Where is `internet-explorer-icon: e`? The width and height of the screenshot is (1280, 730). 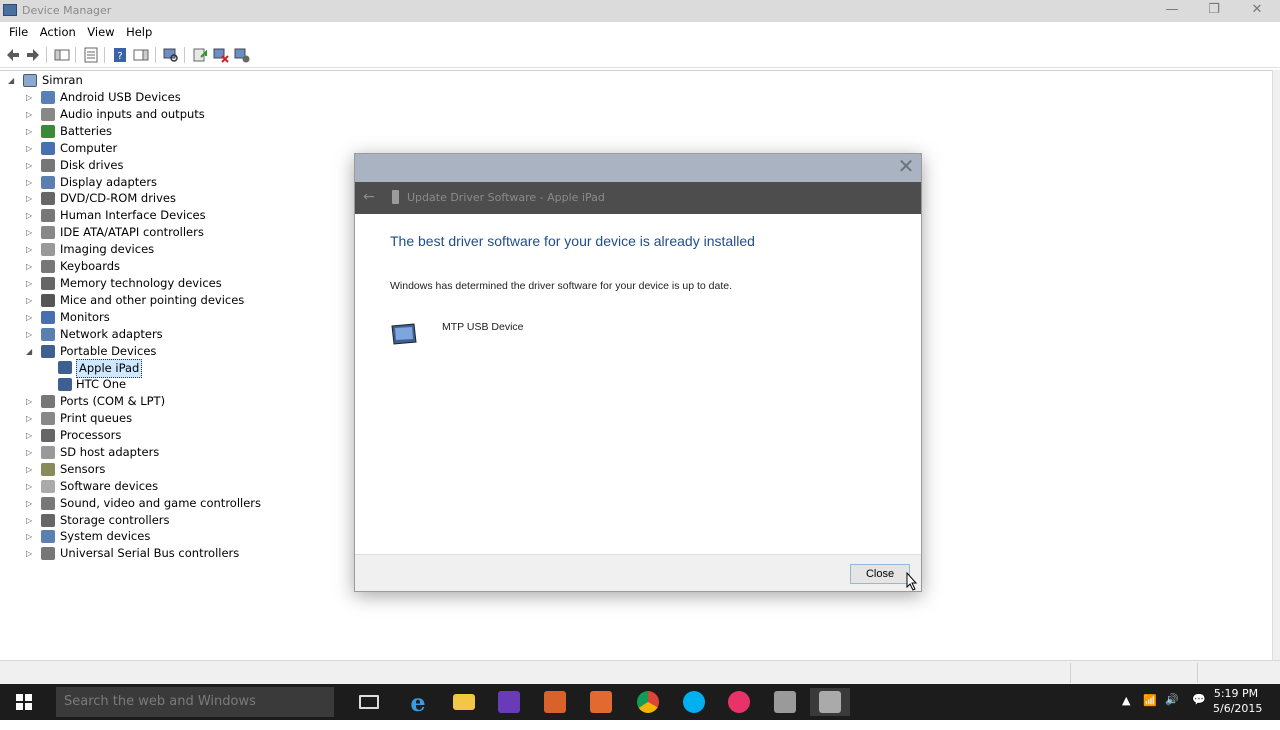 internet-explorer-icon: e is located at coordinates (418, 702).